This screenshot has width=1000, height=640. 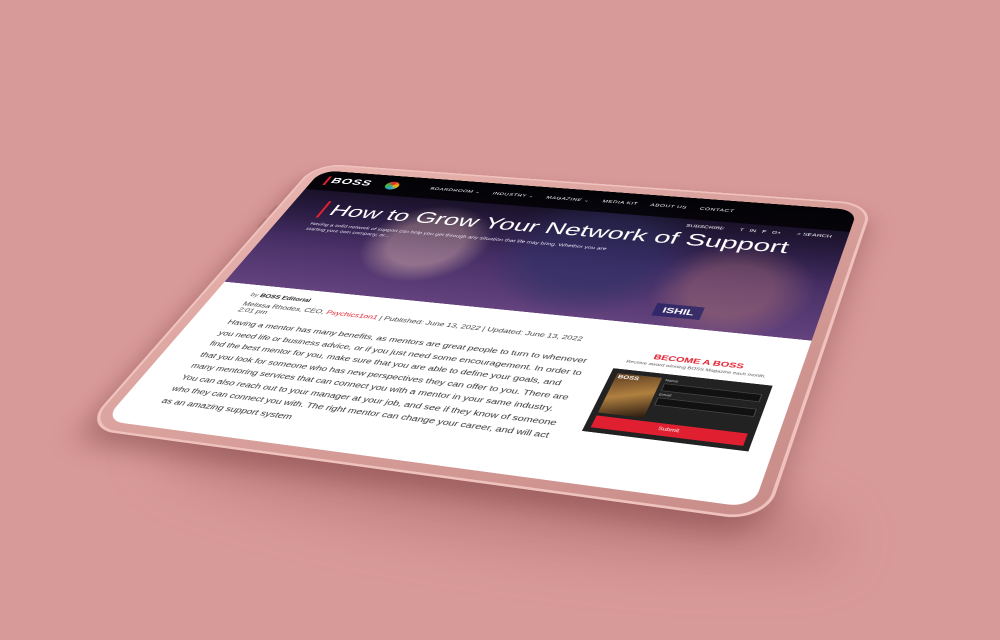 I want to click on nav-item-magazine: MAGAZINE ⌄, so click(x=568, y=199).